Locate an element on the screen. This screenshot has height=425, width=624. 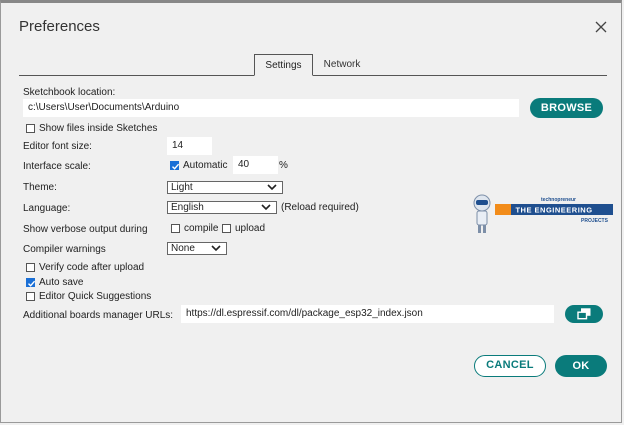
edit-urls-button is located at coordinates (584, 314).